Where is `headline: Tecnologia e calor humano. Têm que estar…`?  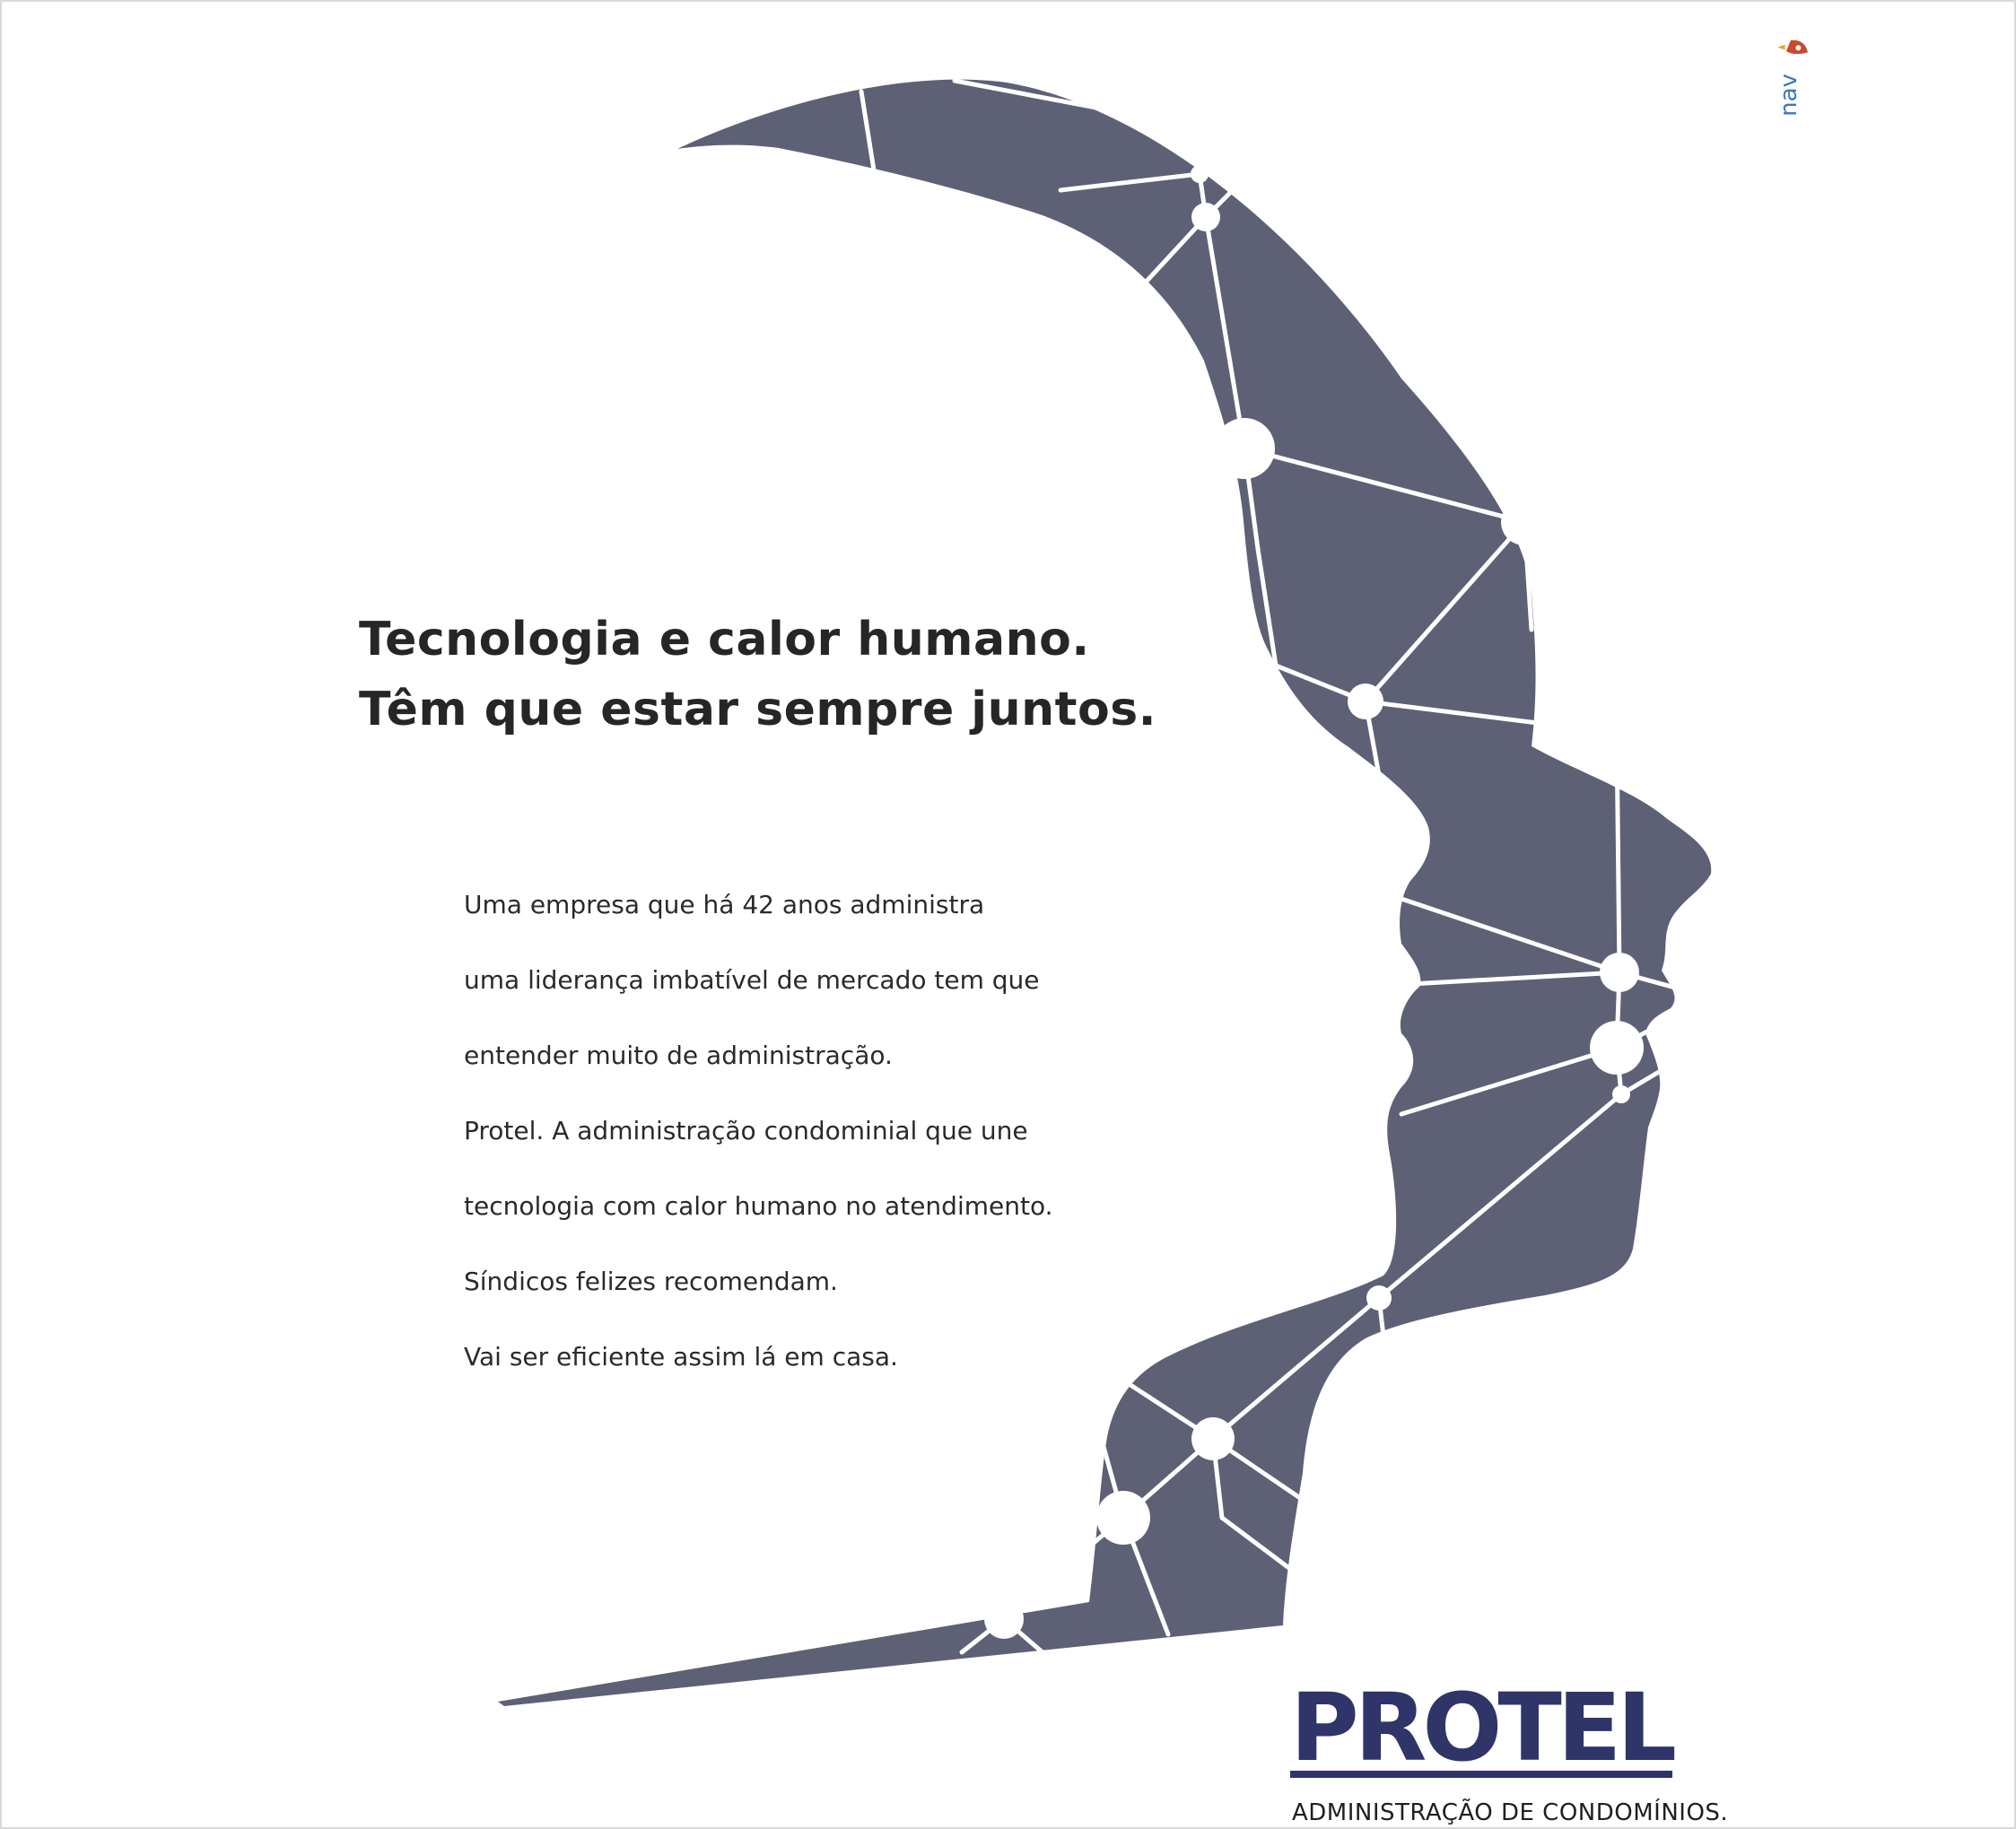 headline: Tecnologia e calor humano. Têm que estar… is located at coordinates (762, 675).